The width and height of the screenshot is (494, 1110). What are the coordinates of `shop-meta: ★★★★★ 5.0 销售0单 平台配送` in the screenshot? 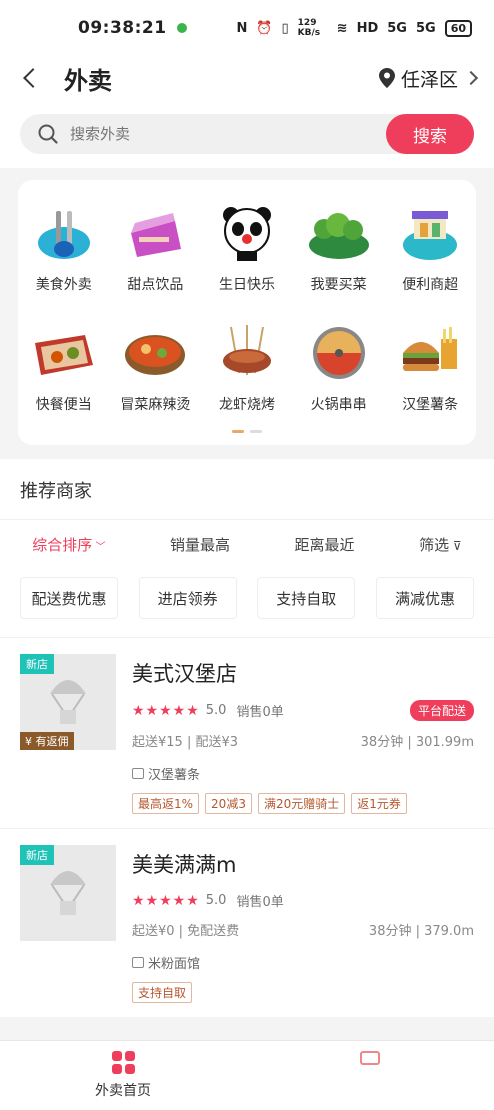 It's located at (303, 710).